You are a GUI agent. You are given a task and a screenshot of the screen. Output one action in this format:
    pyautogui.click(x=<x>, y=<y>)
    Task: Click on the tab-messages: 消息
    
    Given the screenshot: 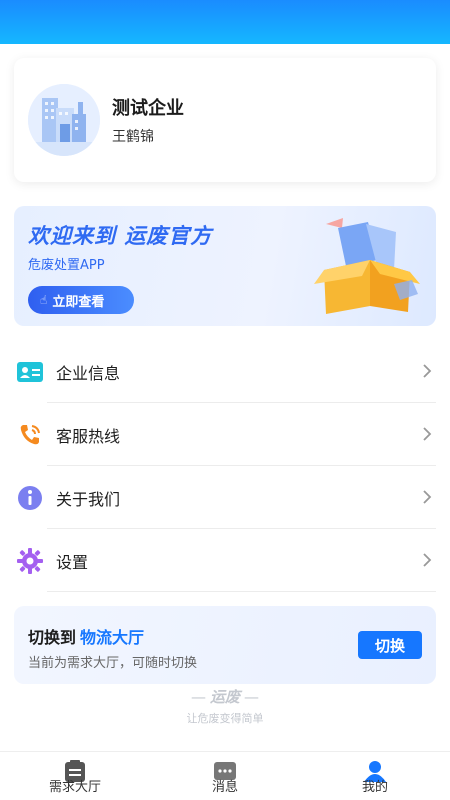 What is the action you would take?
    pyautogui.click(x=225, y=776)
    